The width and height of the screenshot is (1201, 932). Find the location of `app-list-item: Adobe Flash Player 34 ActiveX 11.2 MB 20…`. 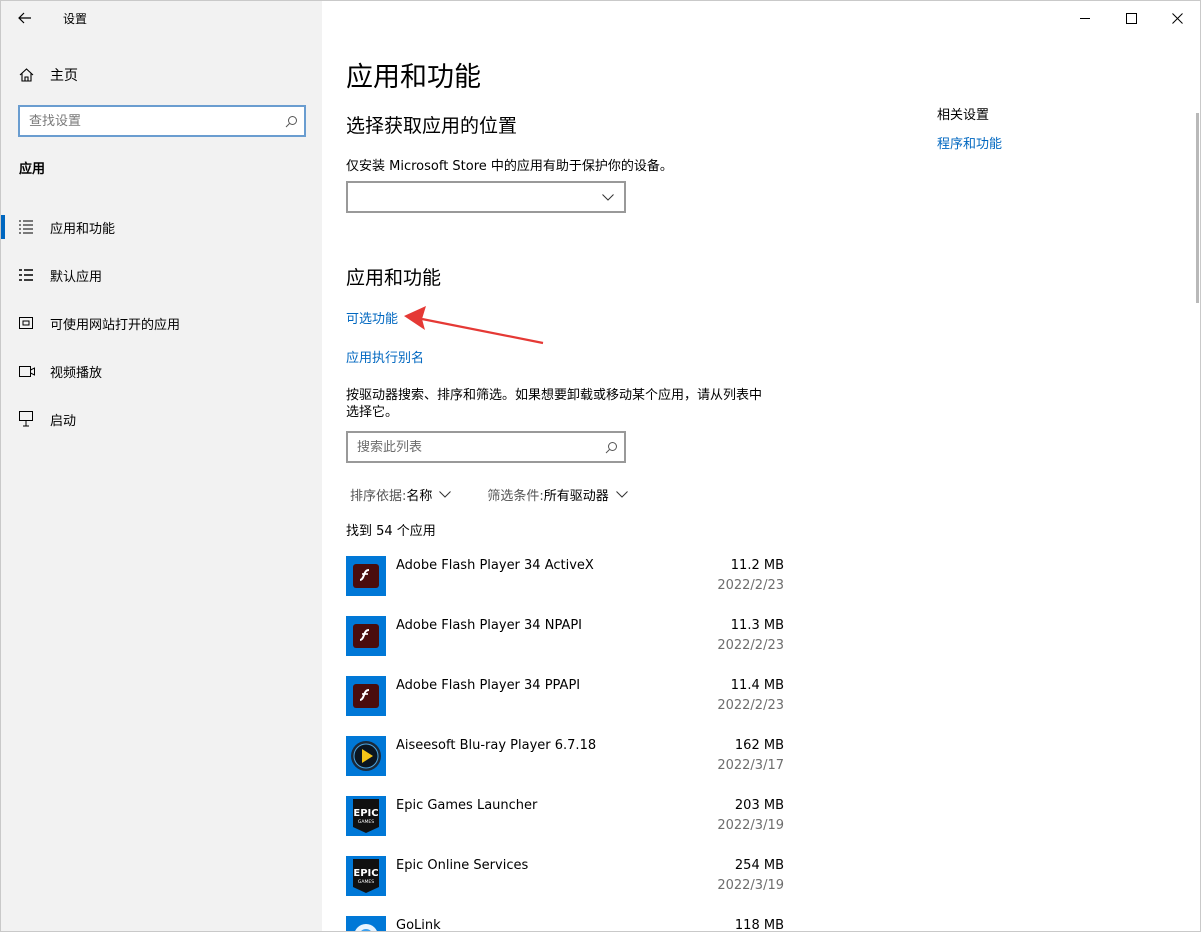

app-list-item: Adobe Flash Player 34 ActiveX 11.2 MB 20… is located at coordinates (566, 586).